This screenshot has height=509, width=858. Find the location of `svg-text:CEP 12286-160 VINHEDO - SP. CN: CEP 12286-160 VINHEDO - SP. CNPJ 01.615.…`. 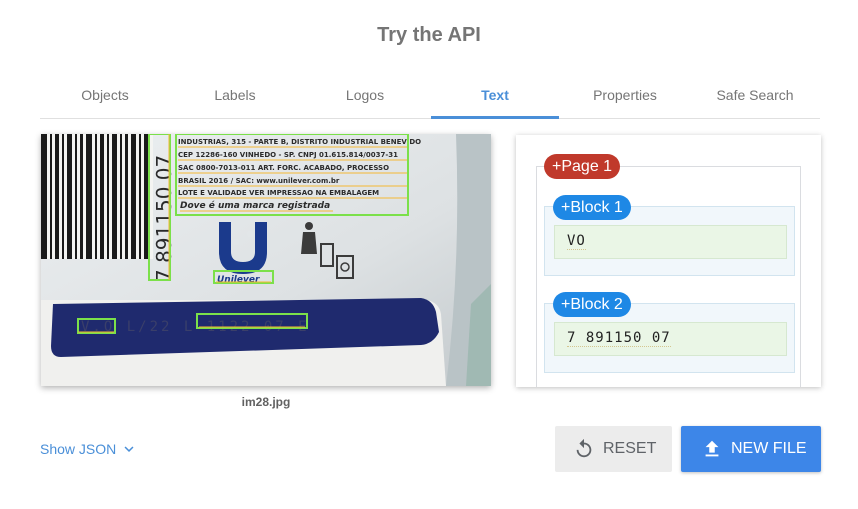

svg-text:CEP 12286-160 VINHEDO - SP. CN: CEP 12286-160 VINHEDO - SP. CNPJ 01.615.… is located at coordinates (288, 155).